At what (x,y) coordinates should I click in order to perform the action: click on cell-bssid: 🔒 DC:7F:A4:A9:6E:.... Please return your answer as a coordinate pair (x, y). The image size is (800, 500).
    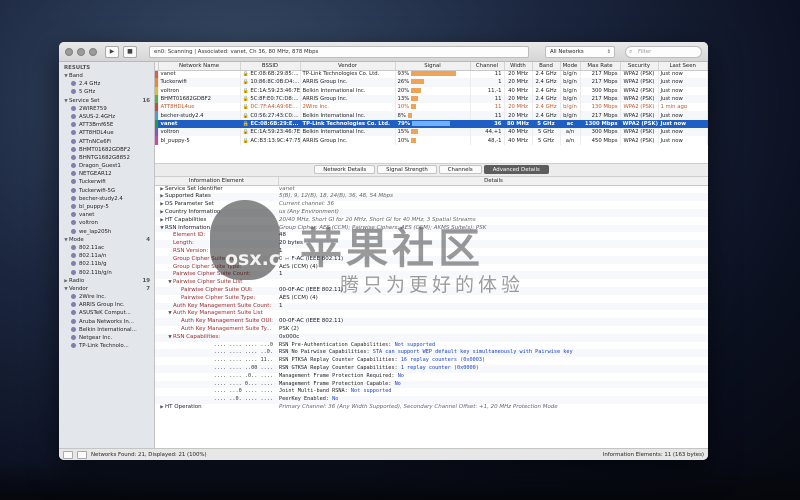
    Looking at the image, I should click on (270, 107).